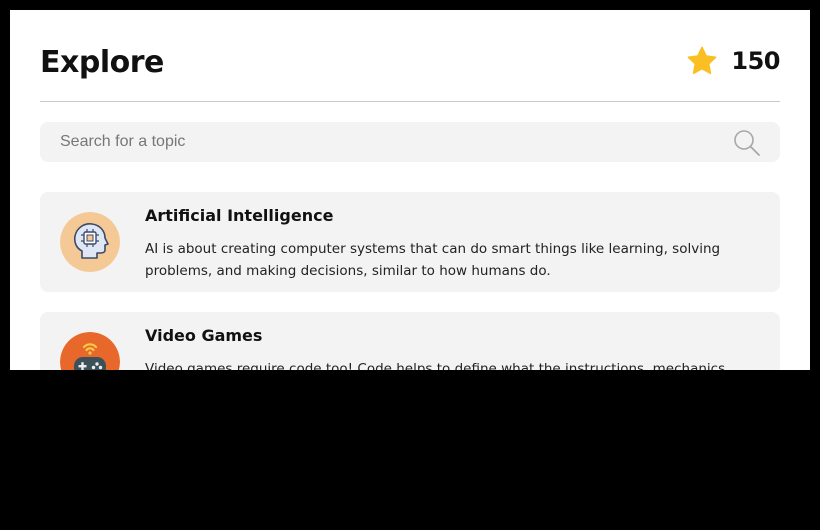 This screenshot has width=820, height=530. I want to click on topic-title: Video Games, so click(204, 335).